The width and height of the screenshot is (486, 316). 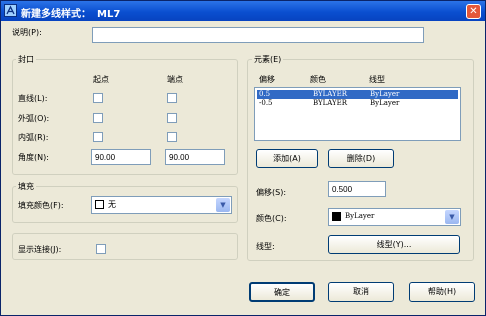 I want to click on cap-outer-arc-start-checkbox, so click(x=98, y=118).